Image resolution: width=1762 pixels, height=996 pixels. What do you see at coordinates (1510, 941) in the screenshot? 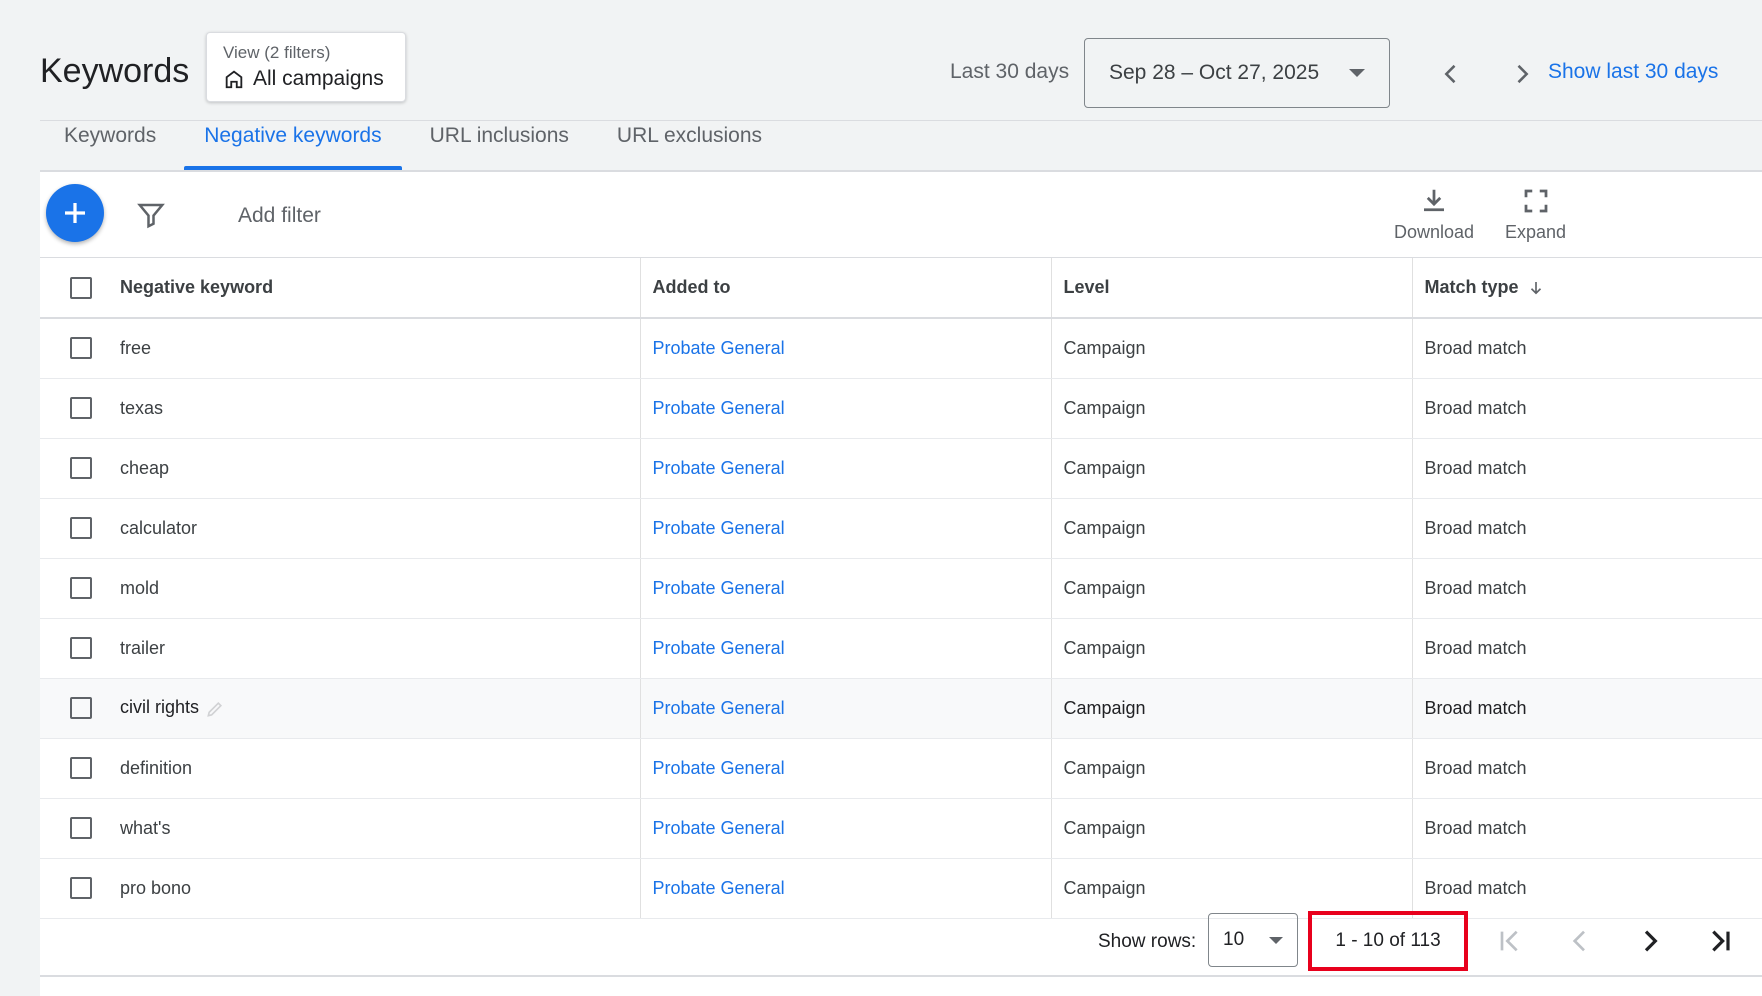
I see `first-page-button` at bounding box center [1510, 941].